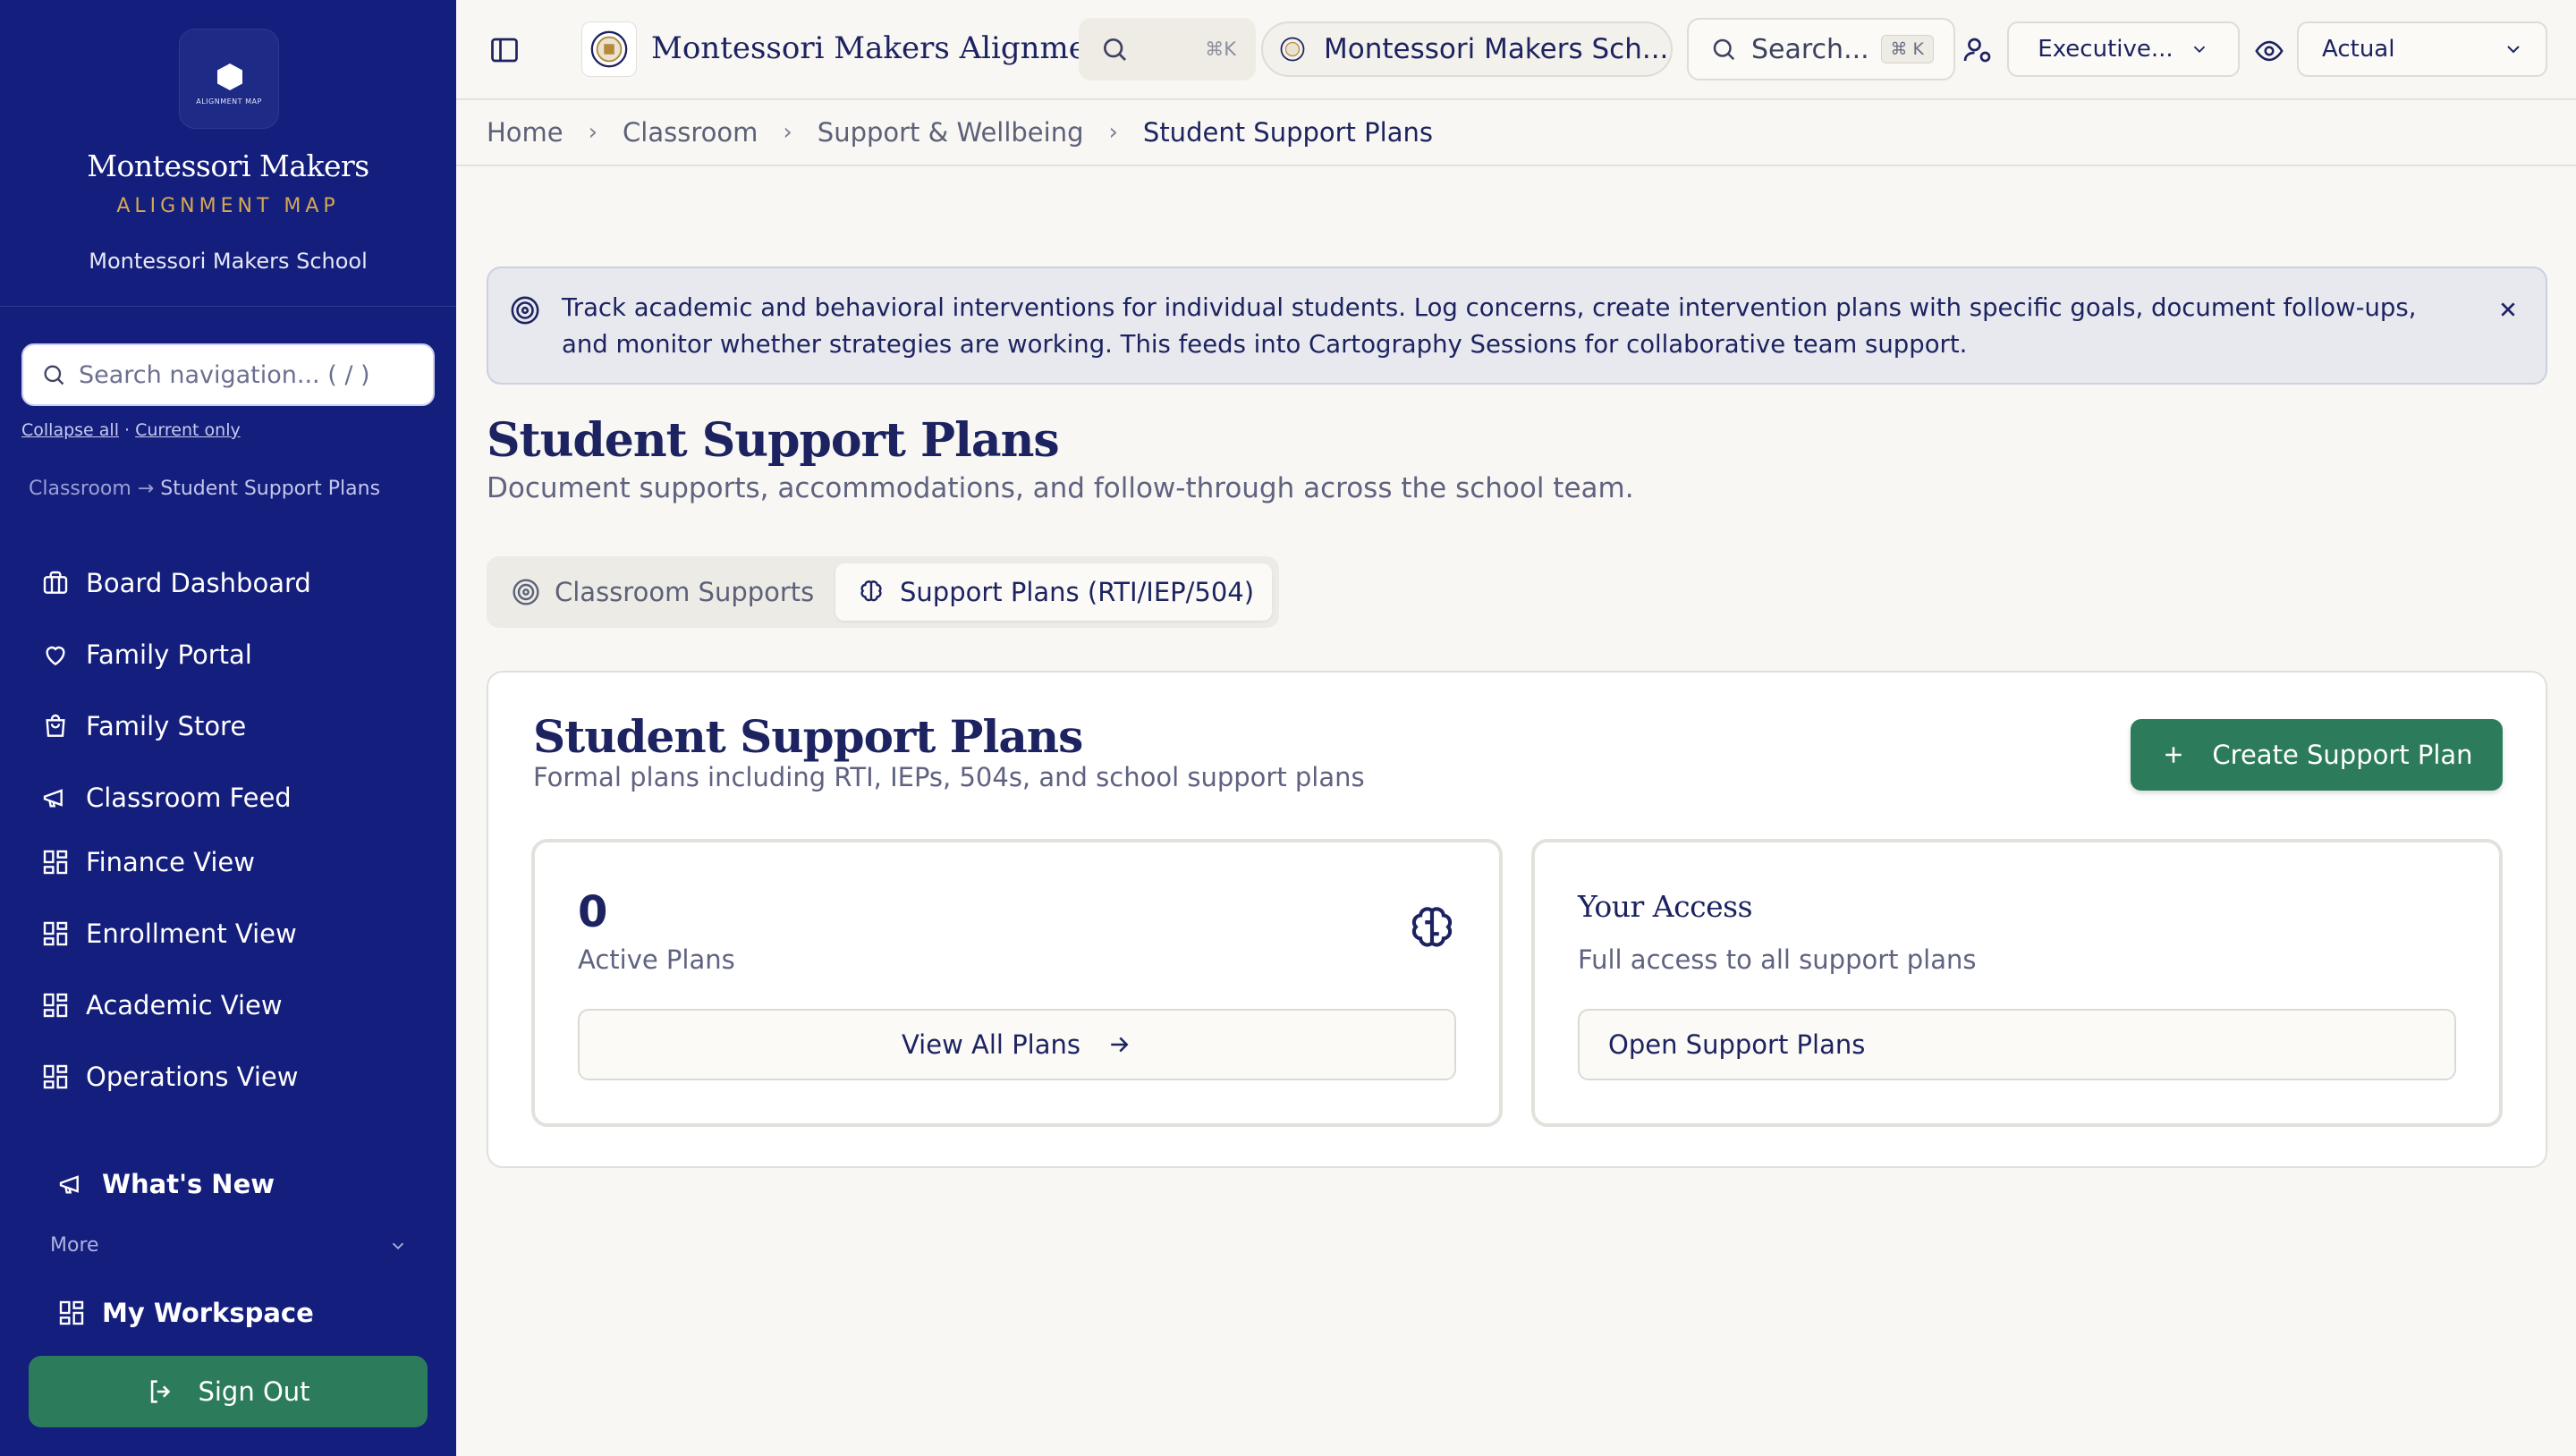 The height and width of the screenshot is (1456, 2576). What do you see at coordinates (240, 374) in the screenshot?
I see `sidebar-search-input` at bounding box center [240, 374].